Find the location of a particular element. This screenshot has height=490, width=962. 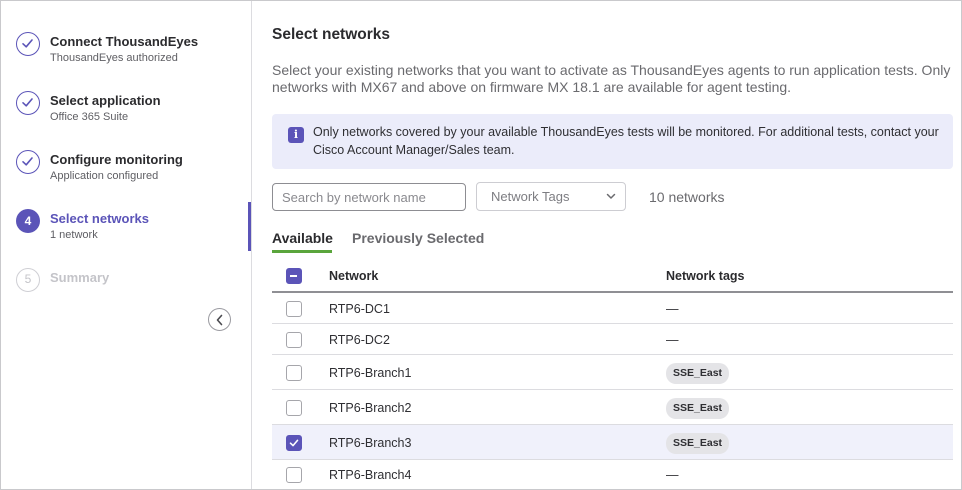

network-count: 10 networks is located at coordinates (687, 197).